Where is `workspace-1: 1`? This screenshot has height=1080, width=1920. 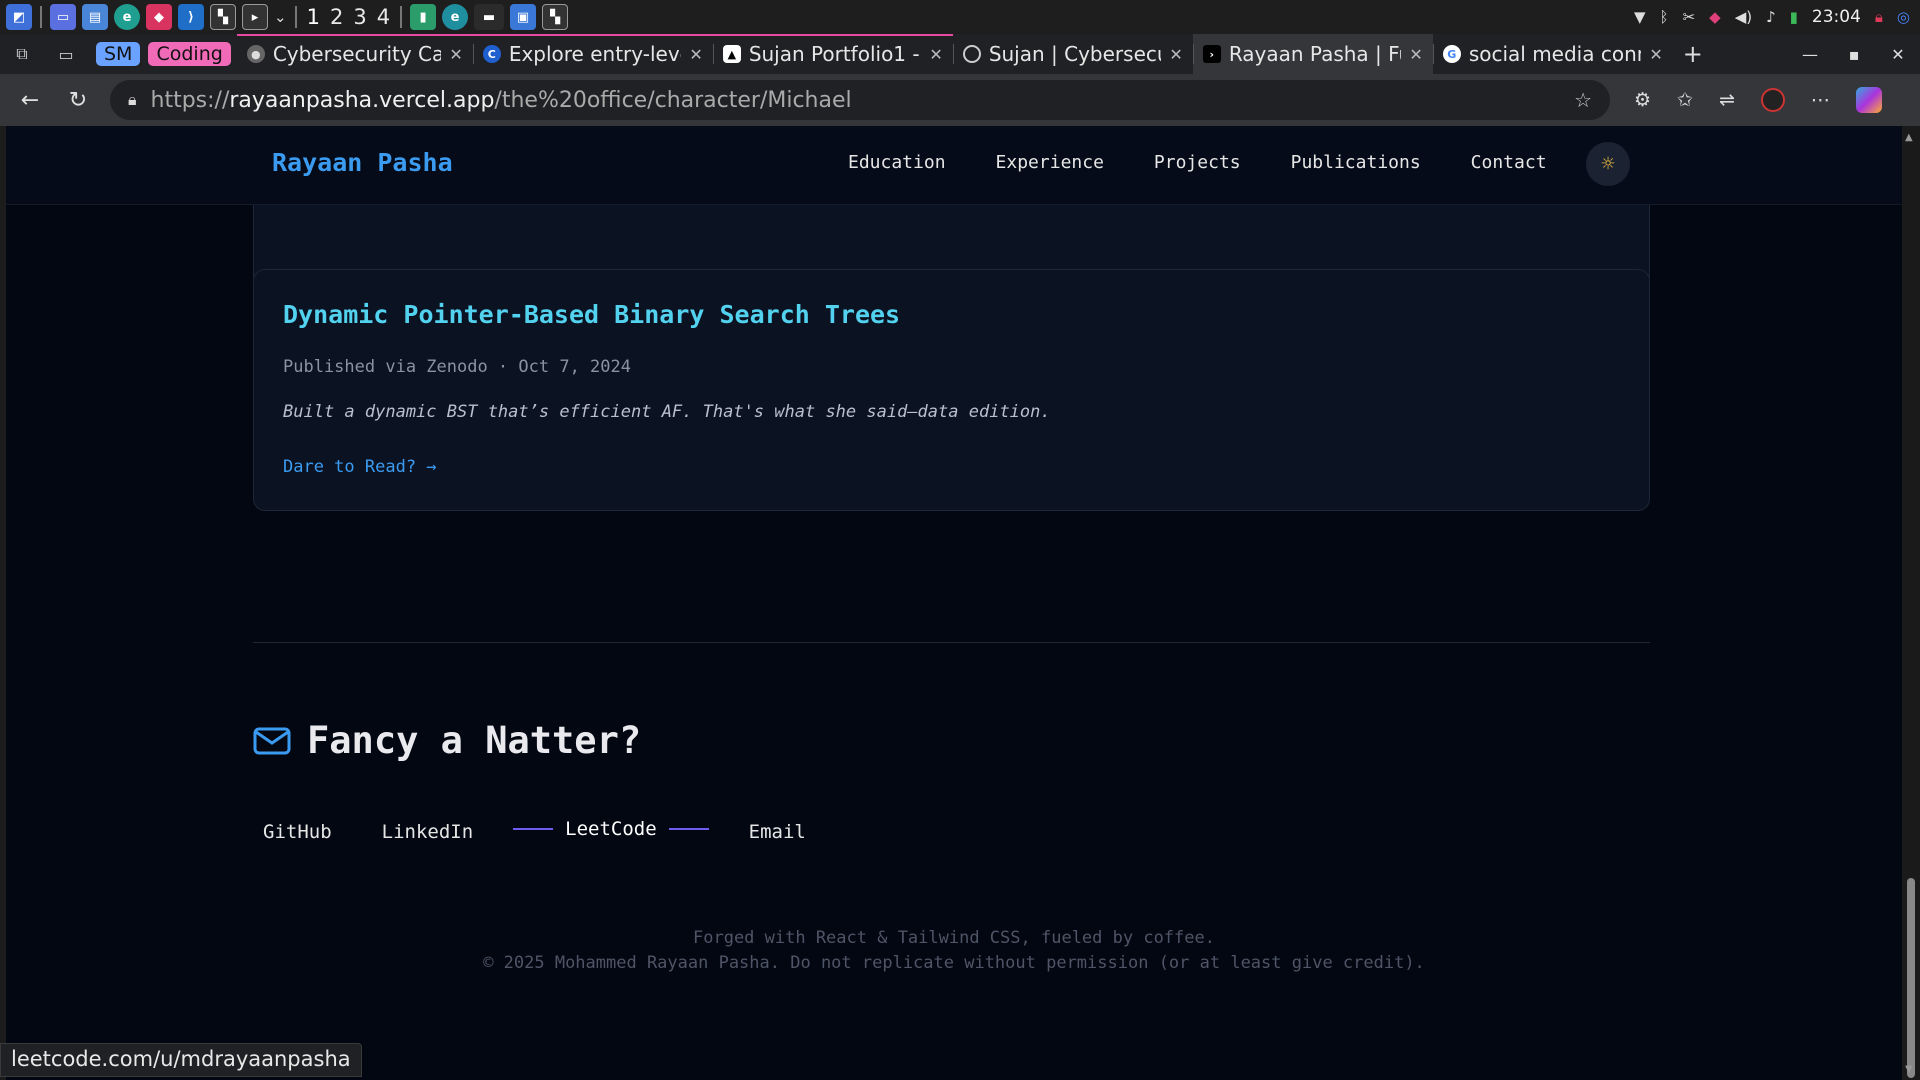 workspace-1: 1 is located at coordinates (313, 17).